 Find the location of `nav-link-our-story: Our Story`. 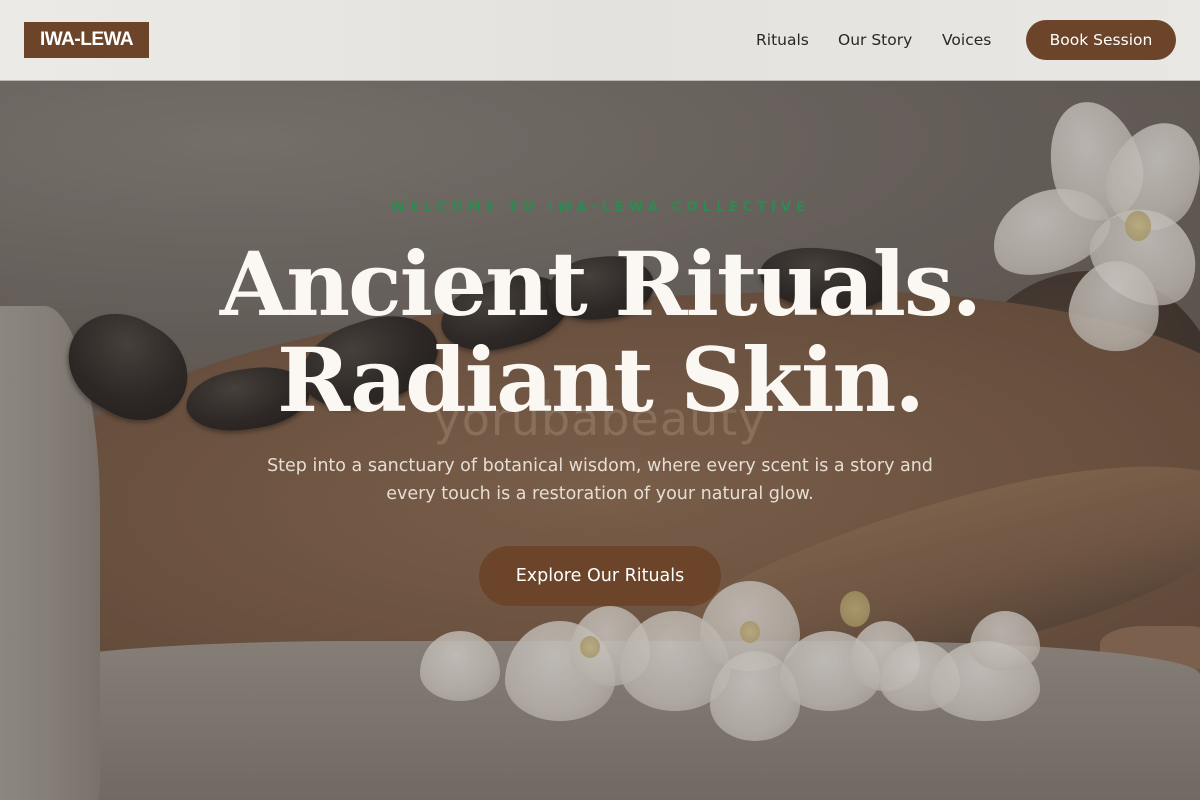

nav-link-our-story: Our Story is located at coordinates (875, 40).